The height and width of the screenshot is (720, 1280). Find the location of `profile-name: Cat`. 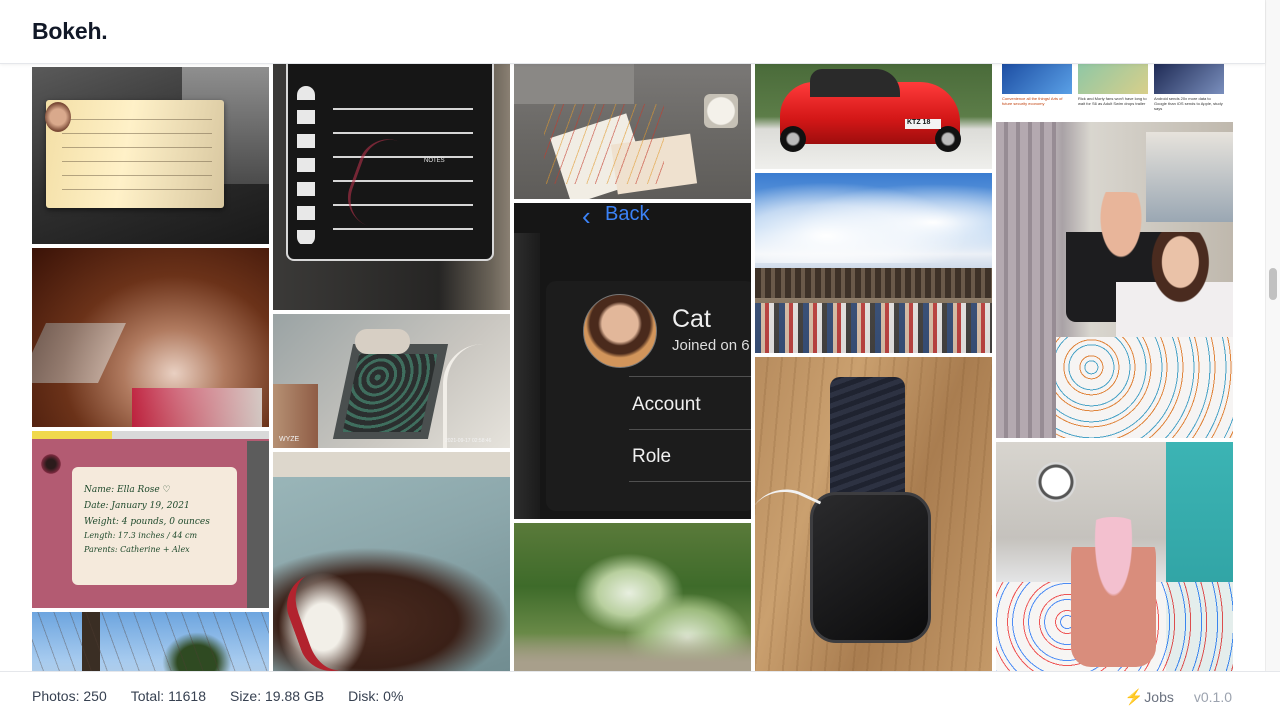

profile-name: Cat is located at coordinates (691, 319).